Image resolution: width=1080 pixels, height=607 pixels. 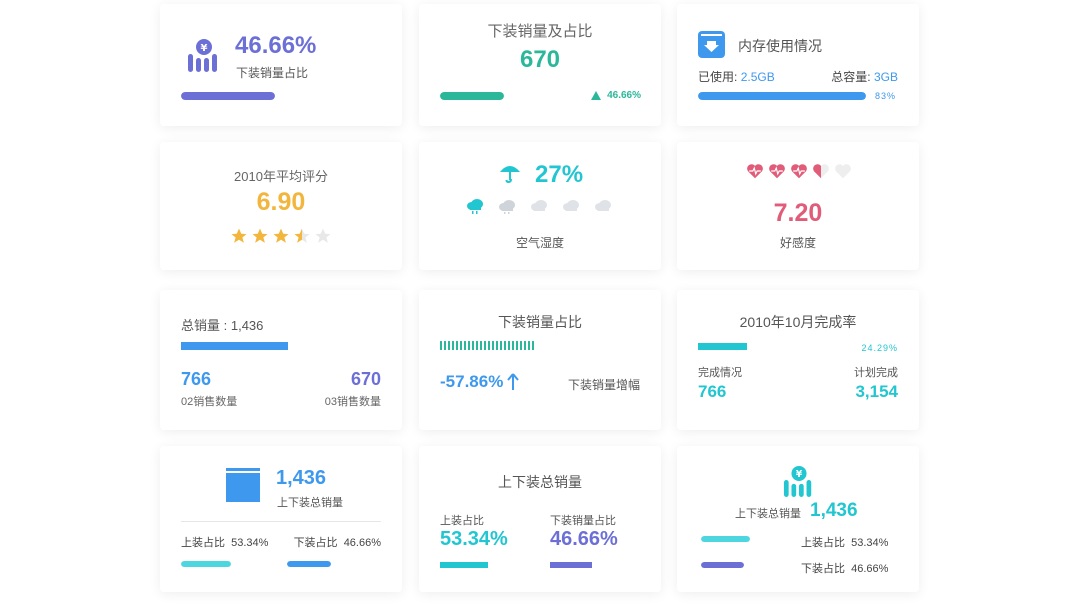 What do you see at coordinates (757, 77) in the screenshot?
I see `used-value: 2.5GB` at bounding box center [757, 77].